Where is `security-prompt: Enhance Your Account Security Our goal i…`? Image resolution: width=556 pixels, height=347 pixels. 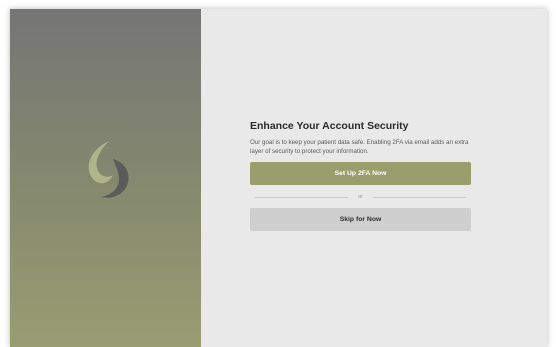 security-prompt: Enhance Your Account Security Our goal i… is located at coordinates (360, 175).